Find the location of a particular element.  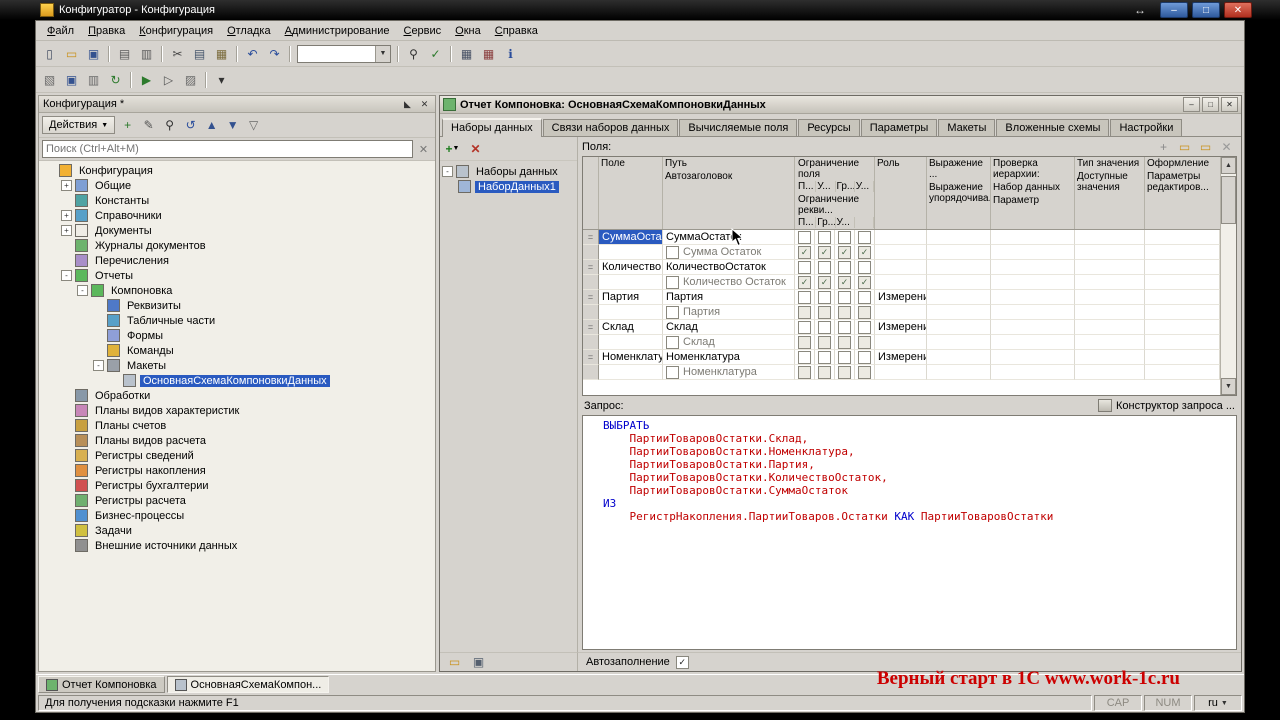

folder-icon: ▭ is located at coordinates (454, 662).